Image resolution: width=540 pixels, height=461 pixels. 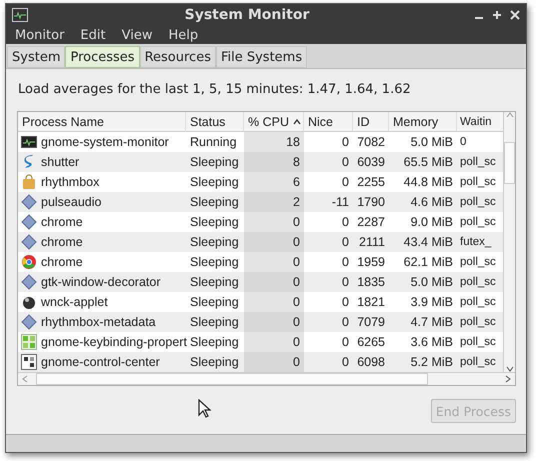 What do you see at coordinates (29, 342) in the screenshot?
I see `keyboard-icon` at bounding box center [29, 342].